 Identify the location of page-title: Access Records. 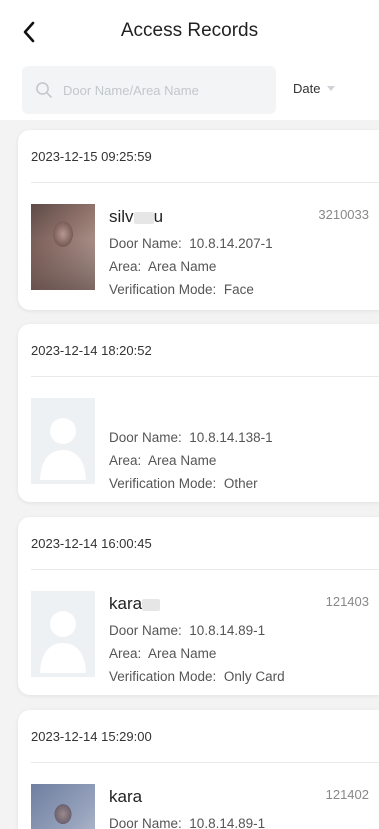
(189, 30).